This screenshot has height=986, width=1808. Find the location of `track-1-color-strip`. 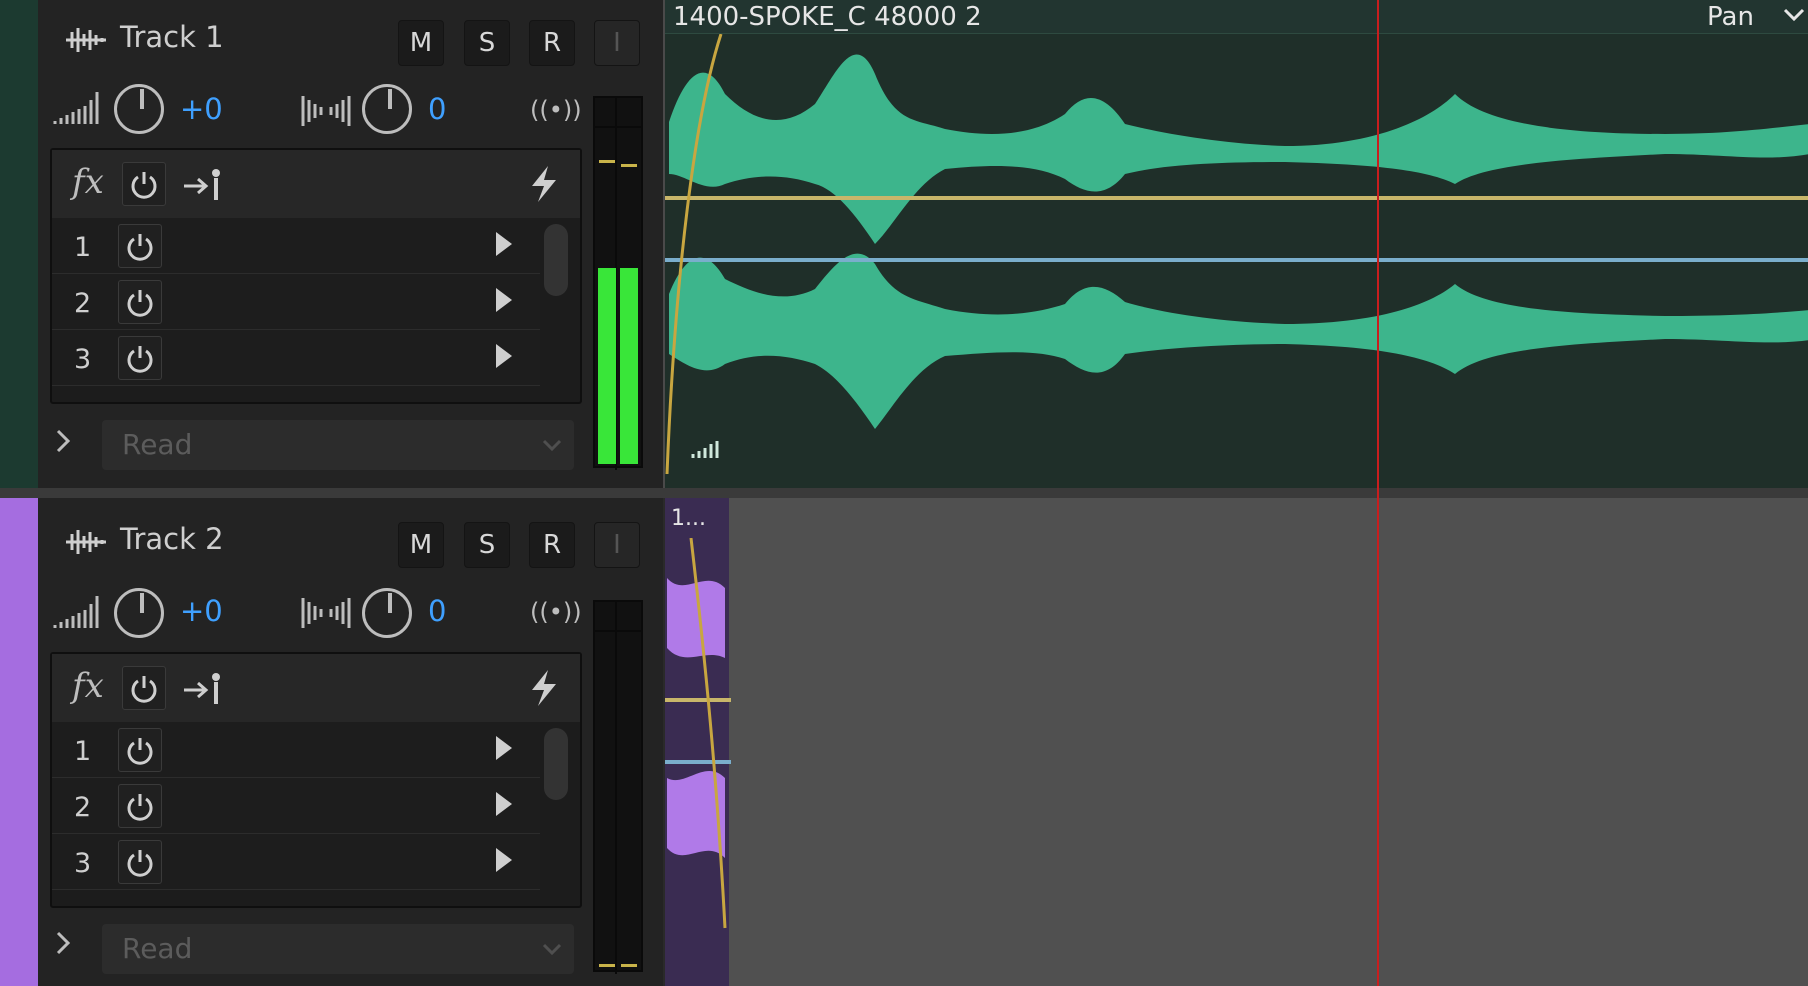

track-1-color-strip is located at coordinates (19, 244).